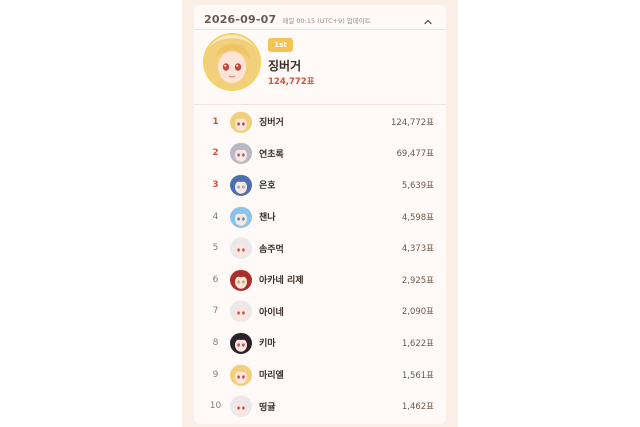 This screenshot has height=427, width=640. Describe the element at coordinates (320, 185) in the screenshot. I see `ranking-row: 3 은호 5,639표` at that location.